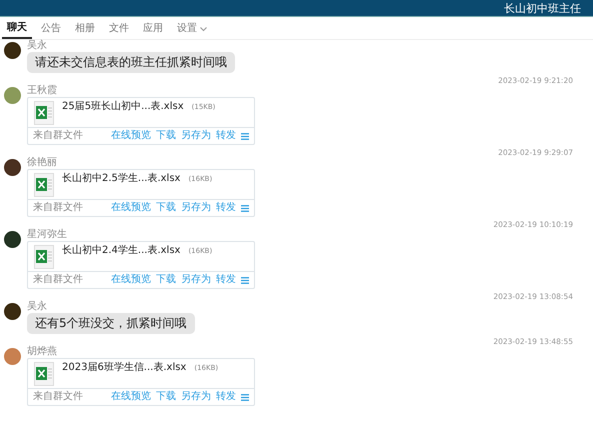  I want to click on file-name: 2023届6班学生信...表.xlsx, so click(124, 368).